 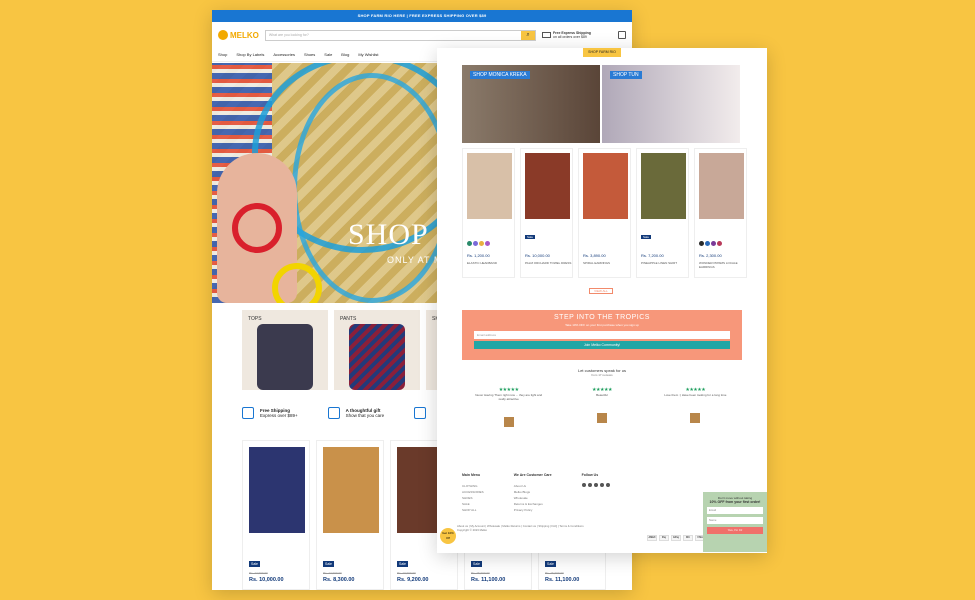 What do you see at coordinates (368, 54) in the screenshot?
I see `nav-item-wishlist: My Wishlist` at bounding box center [368, 54].